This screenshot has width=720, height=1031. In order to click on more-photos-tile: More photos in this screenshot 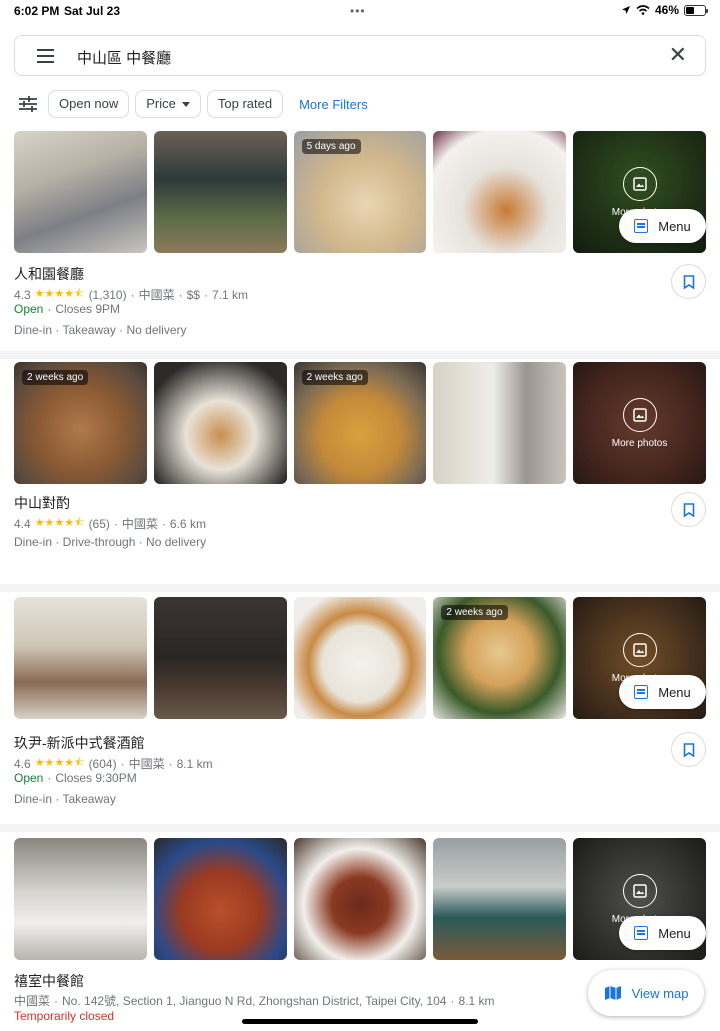, I will do `click(639, 423)`.